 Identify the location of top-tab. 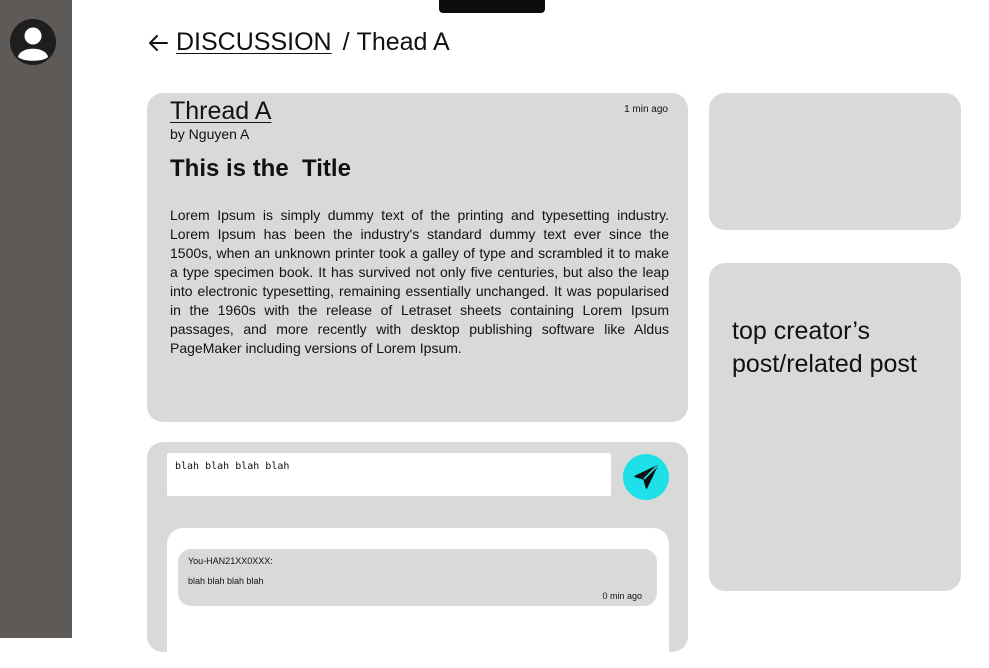
(492, 6).